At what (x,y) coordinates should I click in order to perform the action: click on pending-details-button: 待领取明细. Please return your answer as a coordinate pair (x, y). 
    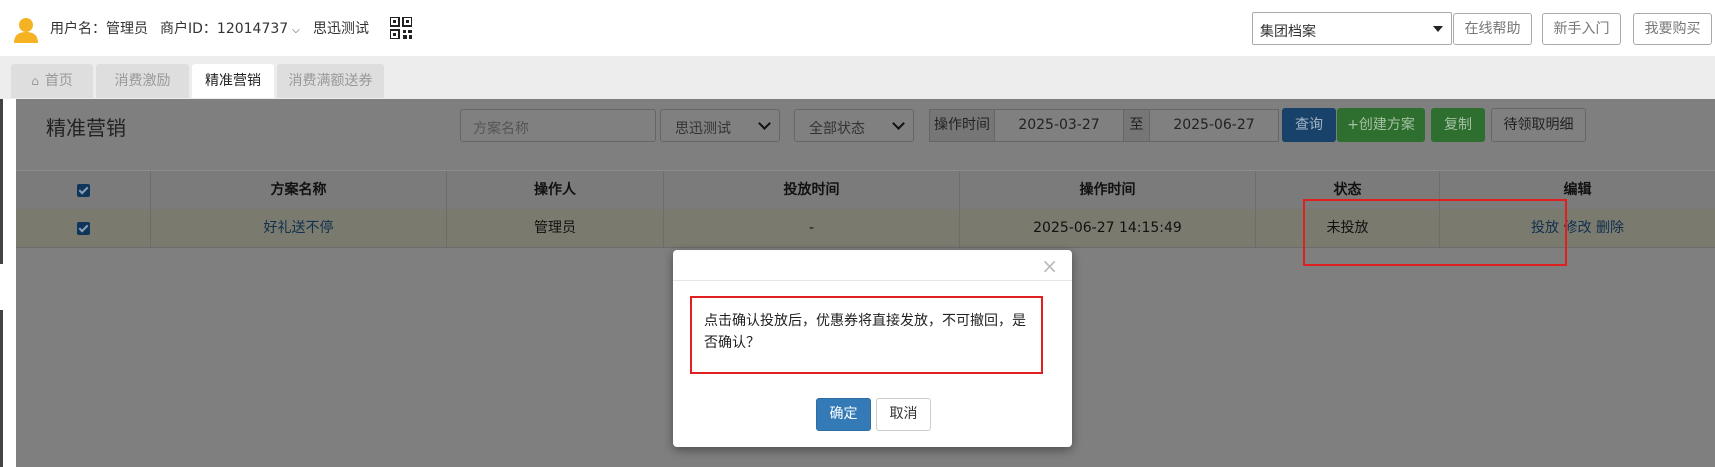
    Looking at the image, I should click on (1538, 125).